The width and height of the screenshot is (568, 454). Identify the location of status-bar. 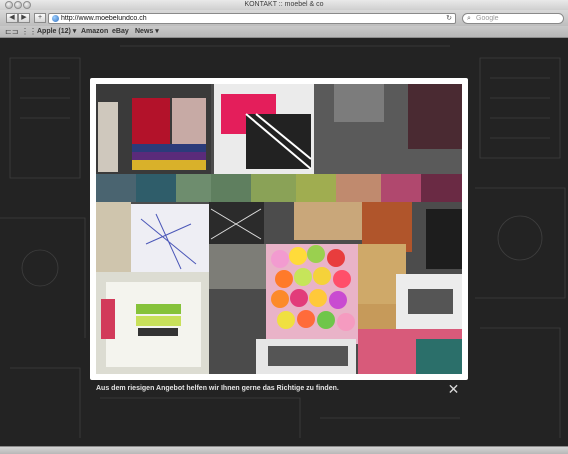
(284, 450).